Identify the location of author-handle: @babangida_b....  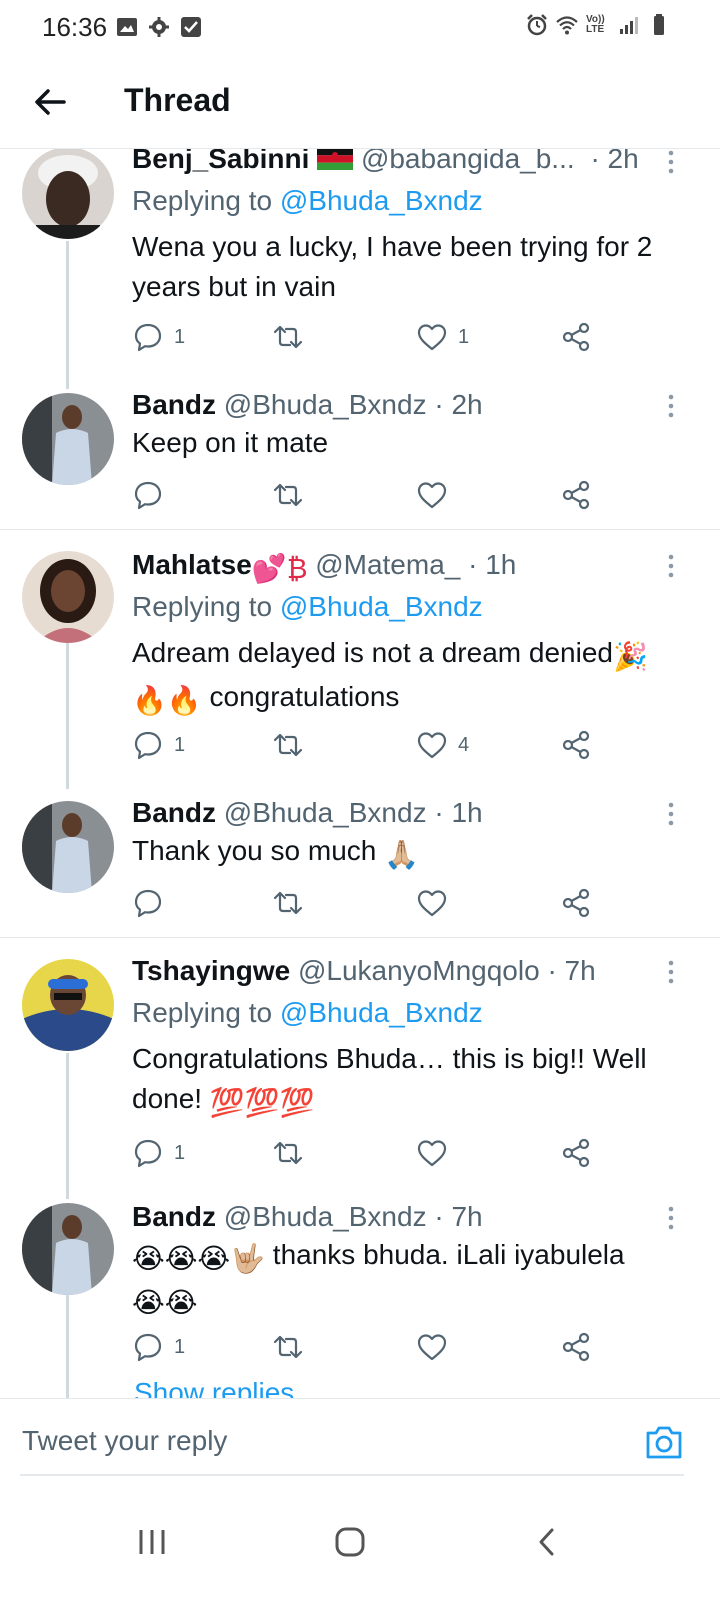
(468, 161).